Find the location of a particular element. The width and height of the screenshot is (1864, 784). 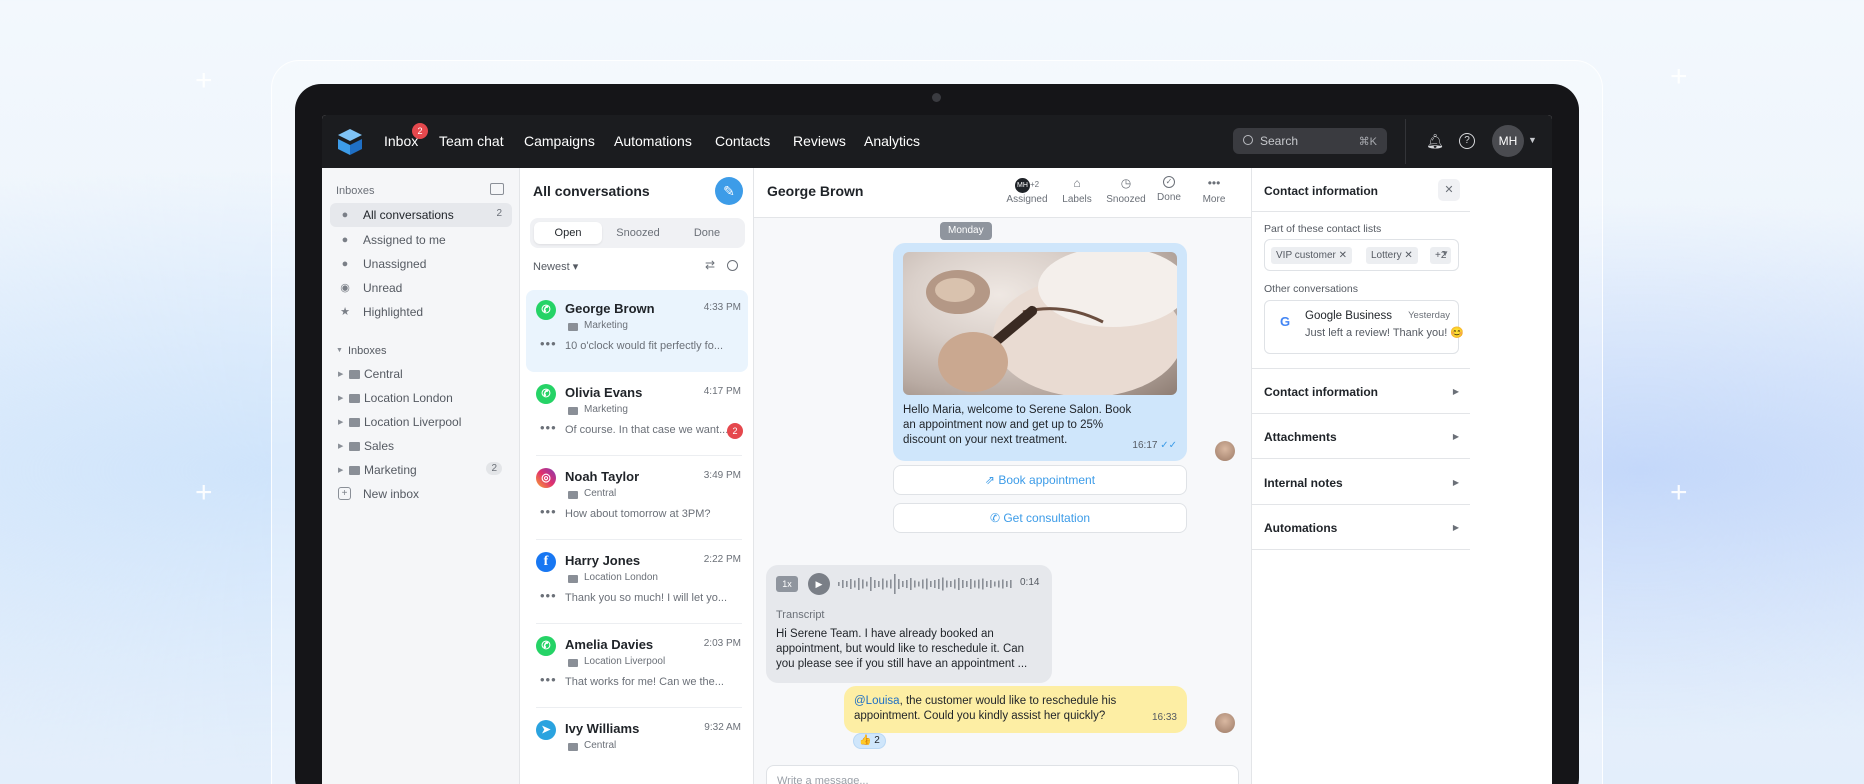

sidebar-item-unread: ◉ Unread is located at coordinates (421, 288).